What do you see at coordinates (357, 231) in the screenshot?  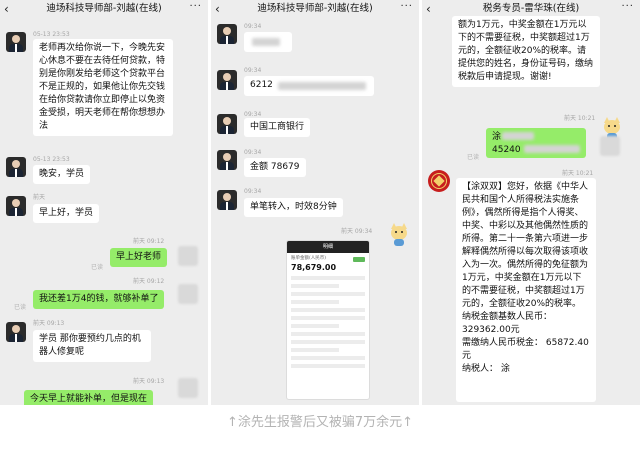 I see `message-time: 前天 09:34` at bounding box center [357, 231].